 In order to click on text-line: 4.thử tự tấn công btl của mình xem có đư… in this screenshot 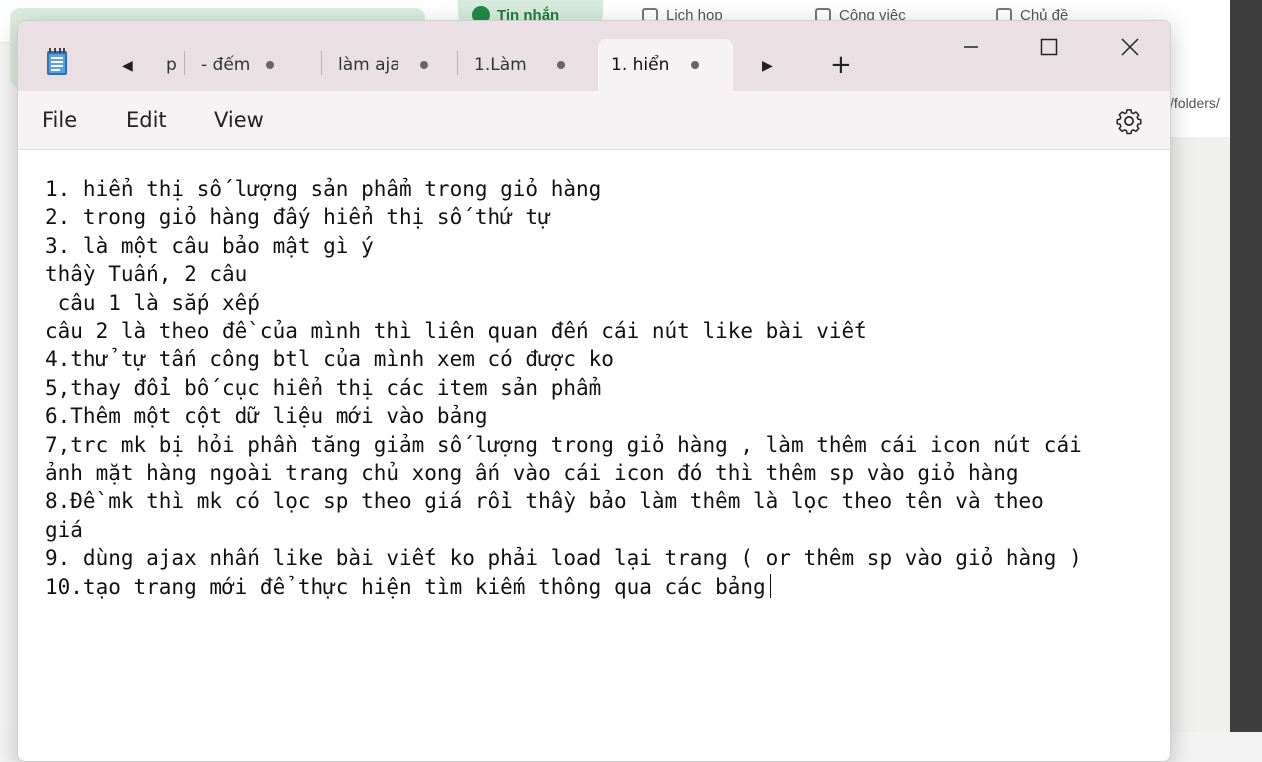, I will do `click(329, 359)`.